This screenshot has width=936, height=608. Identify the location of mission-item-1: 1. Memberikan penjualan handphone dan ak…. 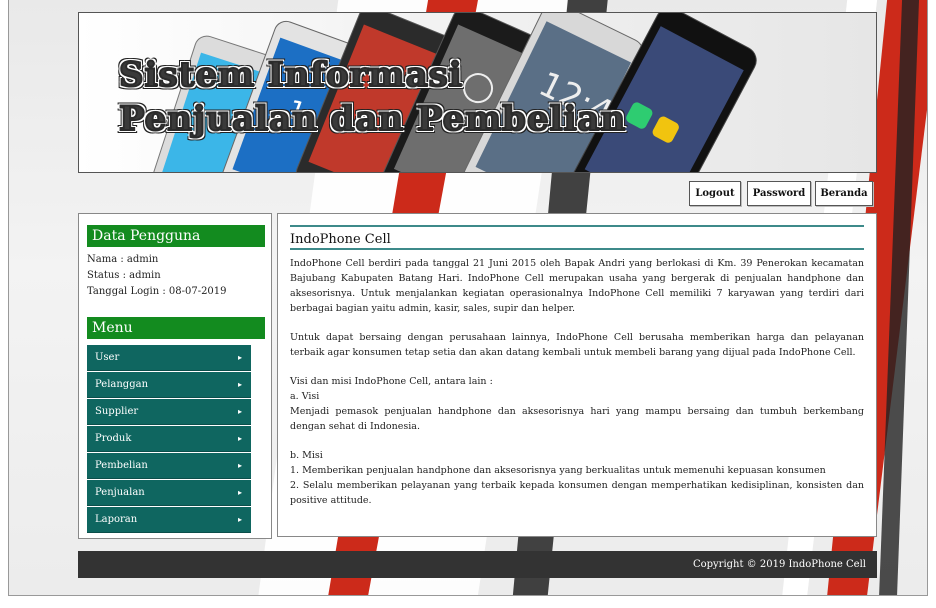
(558, 470).